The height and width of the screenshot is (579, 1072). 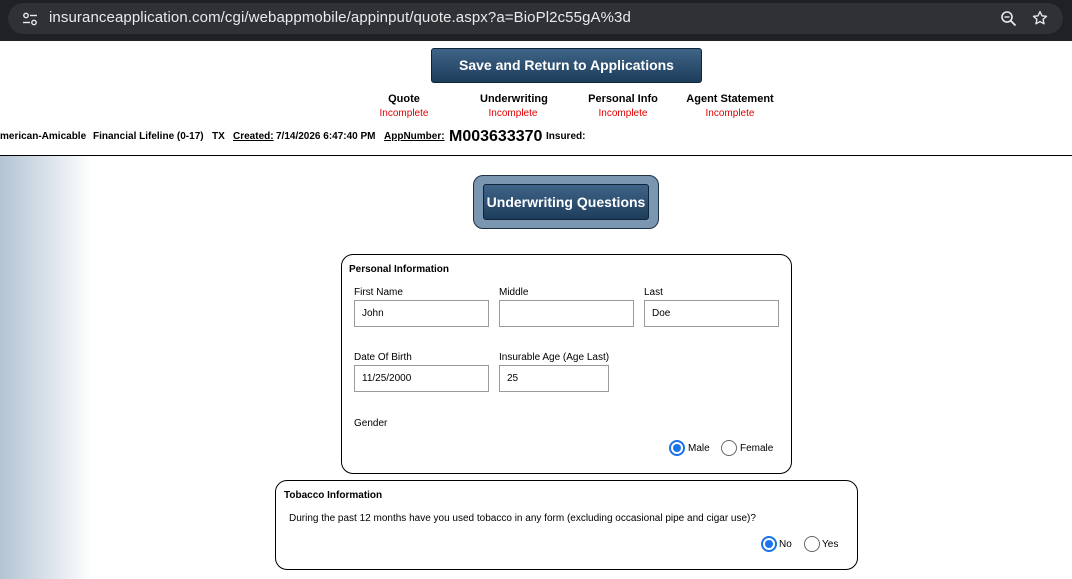 What do you see at coordinates (1040, 18) in the screenshot?
I see `star-icon` at bounding box center [1040, 18].